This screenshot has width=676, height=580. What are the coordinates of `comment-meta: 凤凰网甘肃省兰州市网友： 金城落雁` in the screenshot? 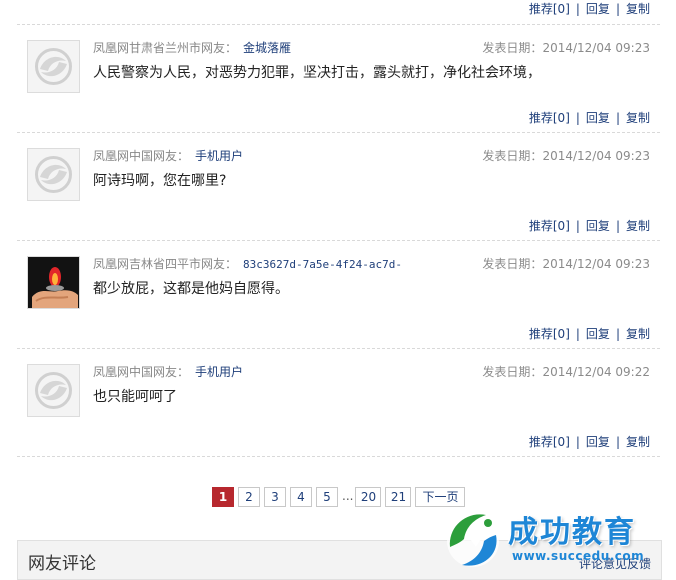 It's located at (192, 47).